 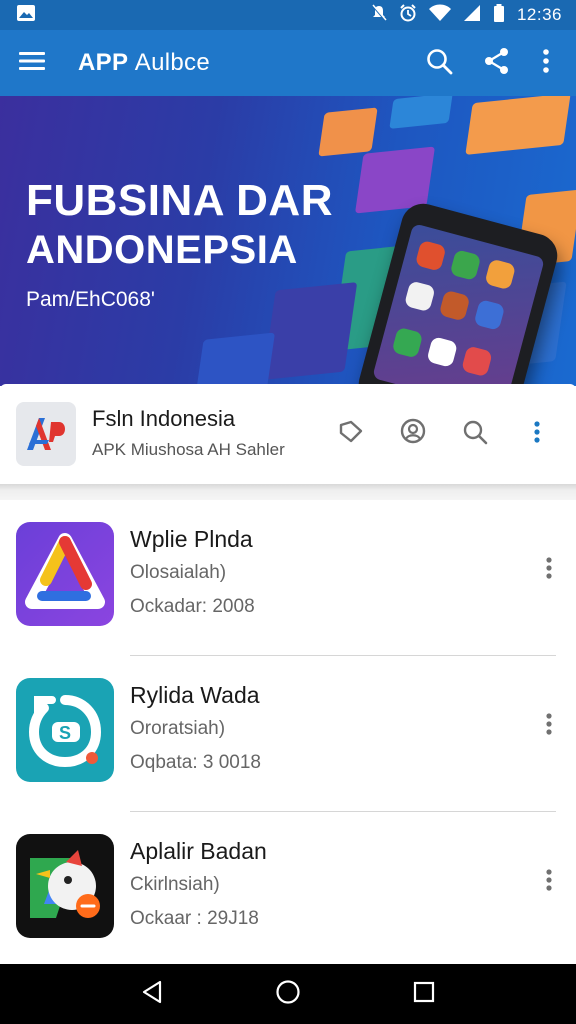 I want to click on tag-icon, so click(x=351, y=434).